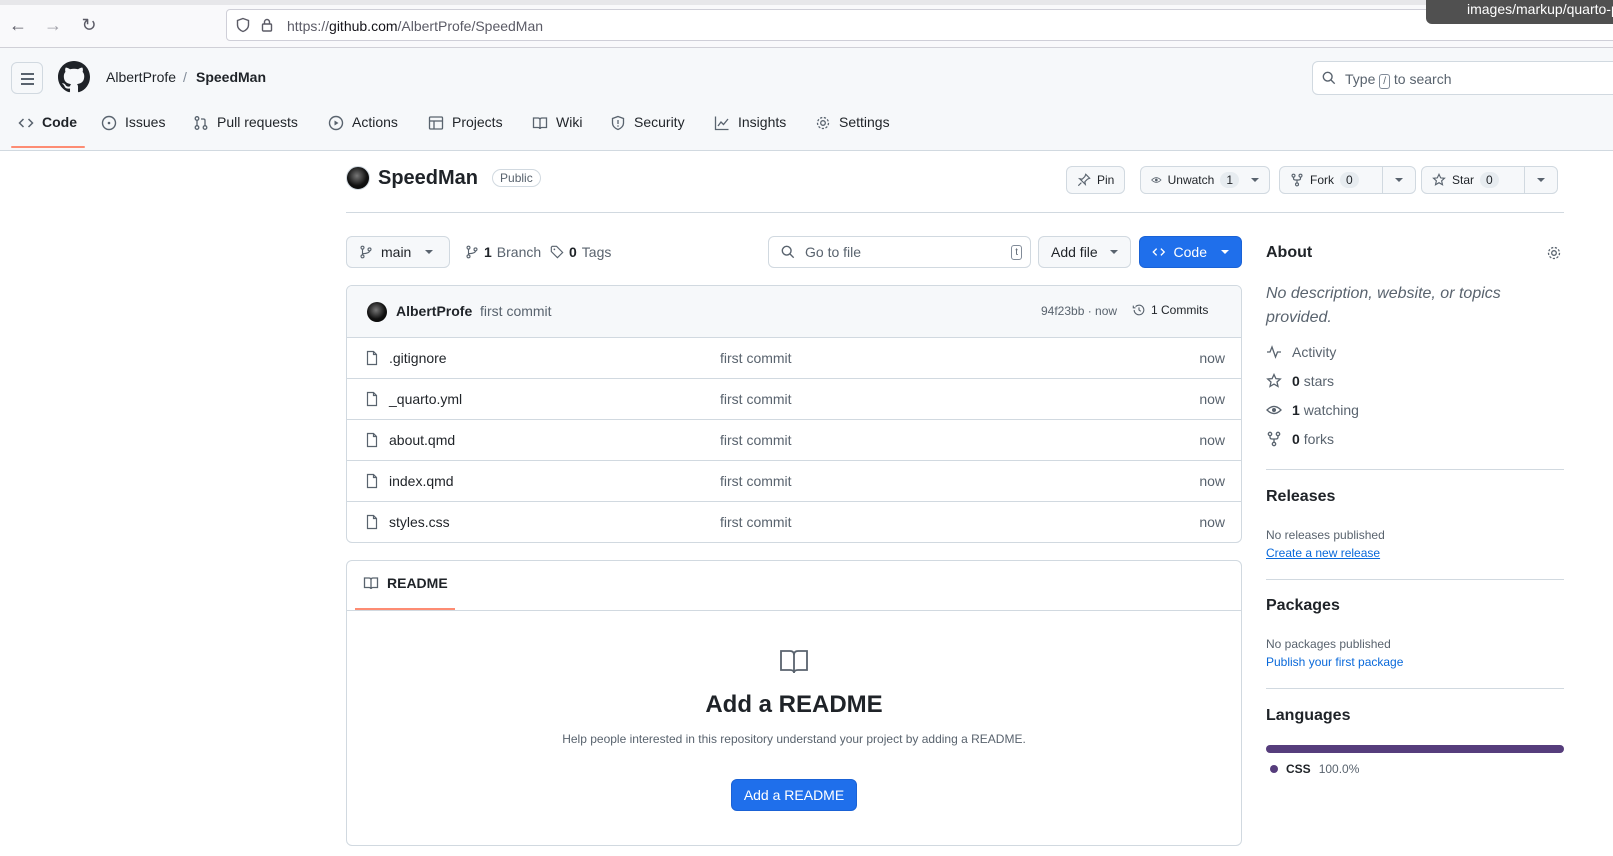 Image resolution: width=1613 pixels, height=856 pixels. Describe the element at coordinates (557, 130) in the screenshot. I see `tab-wiki: Wiki` at that location.